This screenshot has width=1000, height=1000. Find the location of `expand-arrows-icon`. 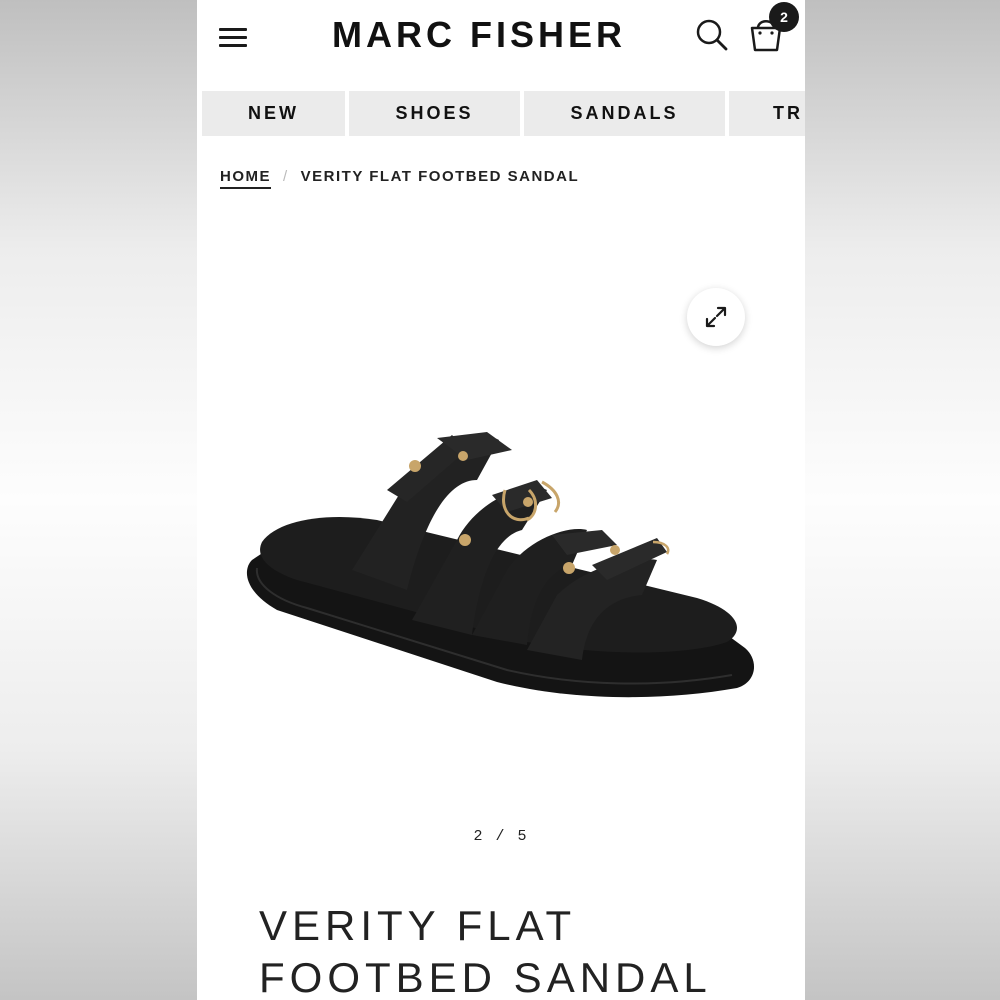

expand-arrows-icon is located at coordinates (716, 317).